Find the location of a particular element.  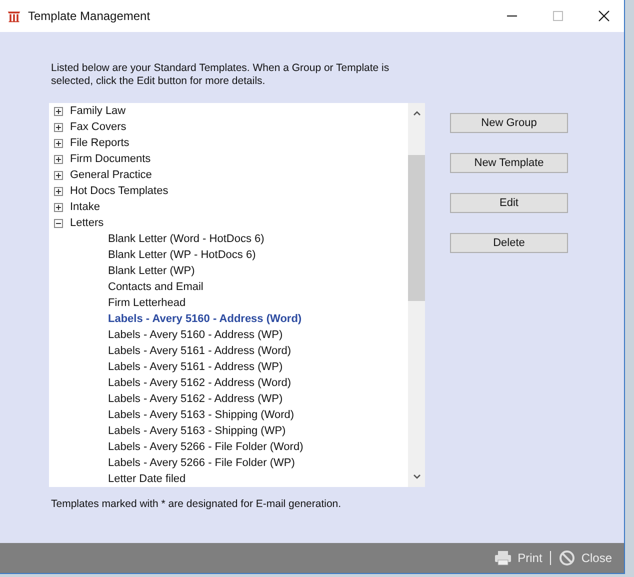

tree-item: Blank Letter (Word - HotDocs 6) is located at coordinates (186, 239).